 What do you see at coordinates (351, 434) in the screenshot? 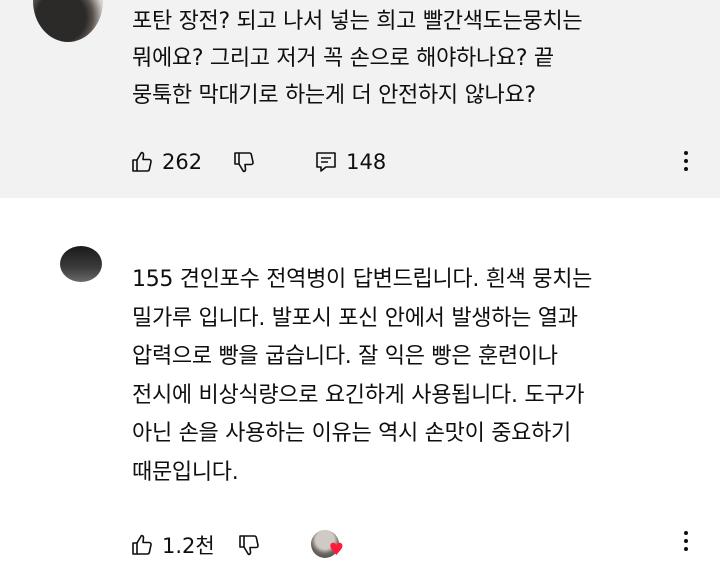
I see `comment-line: 아닌 손을 사용하는 이유는 역시 손맛이 중요하기` at bounding box center [351, 434].